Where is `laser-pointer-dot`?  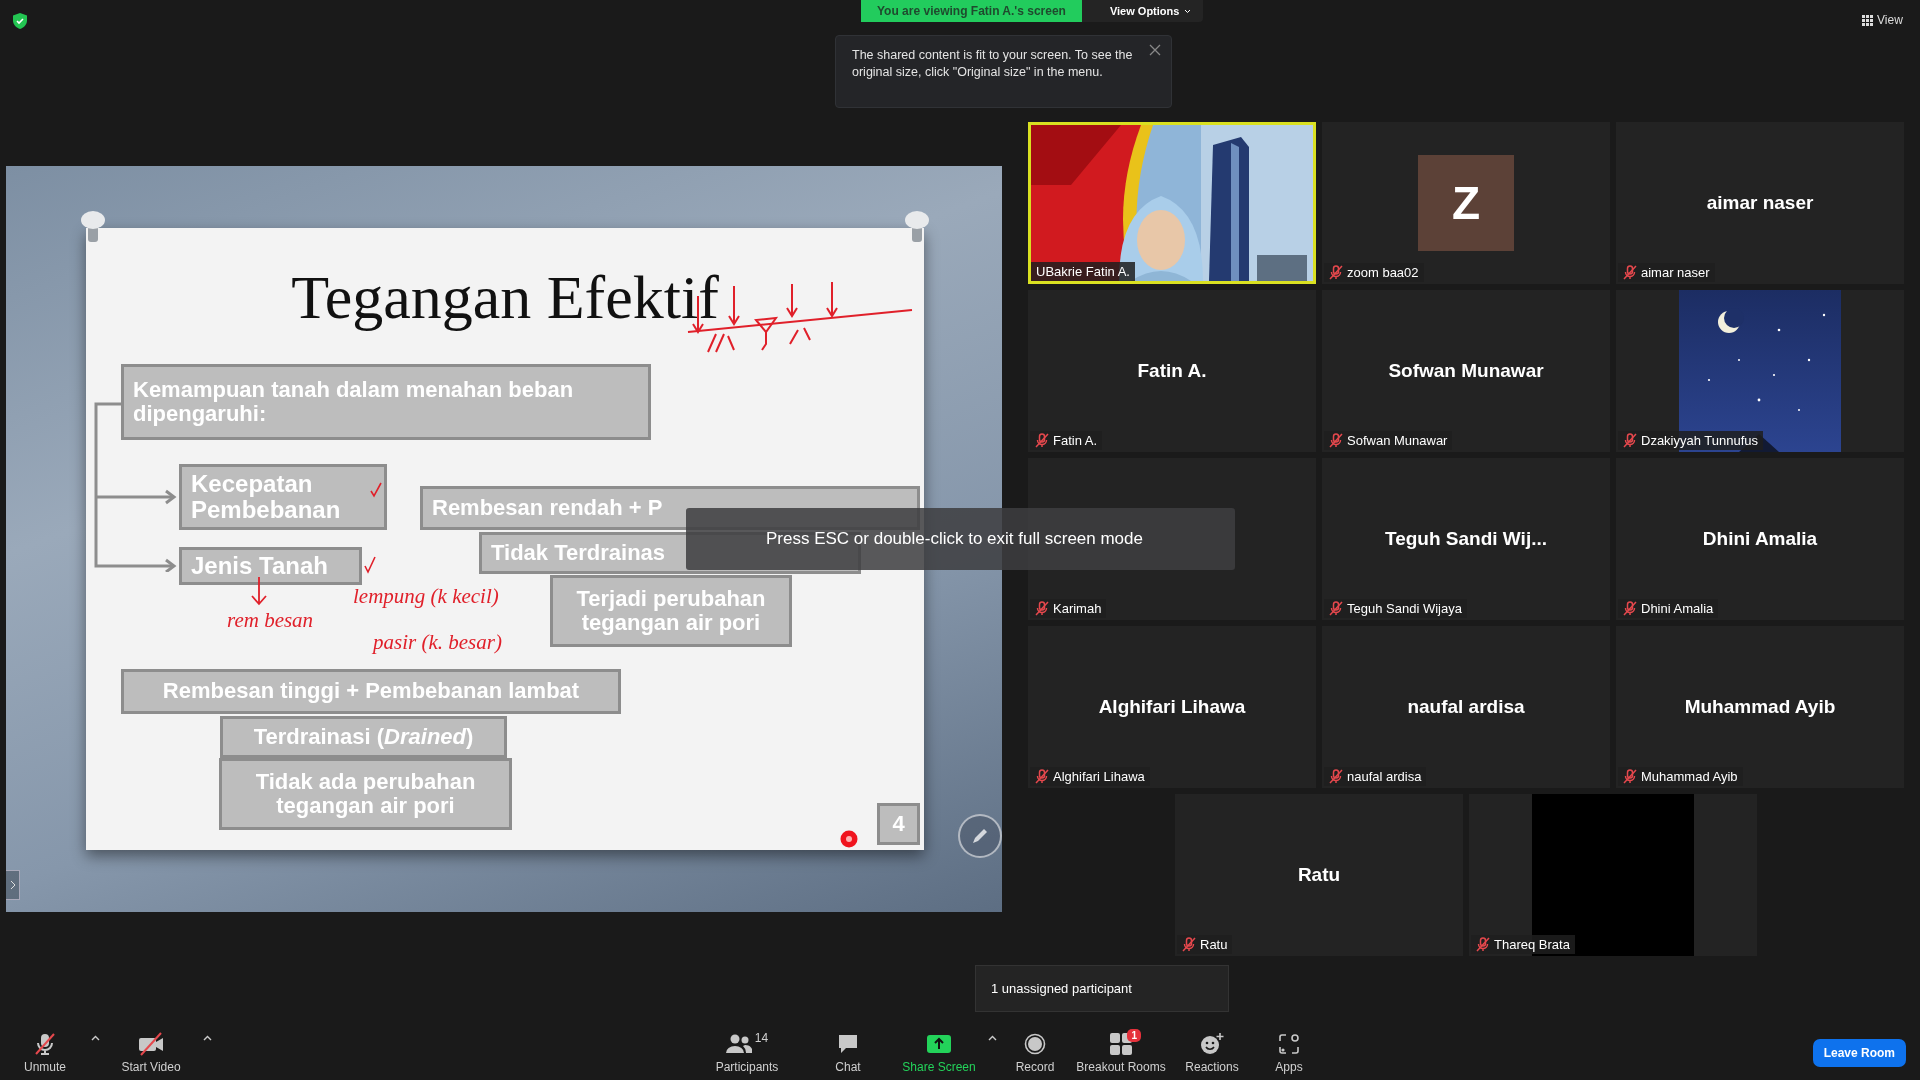
laser-pointer-dot is located at coordinates (849, 839).